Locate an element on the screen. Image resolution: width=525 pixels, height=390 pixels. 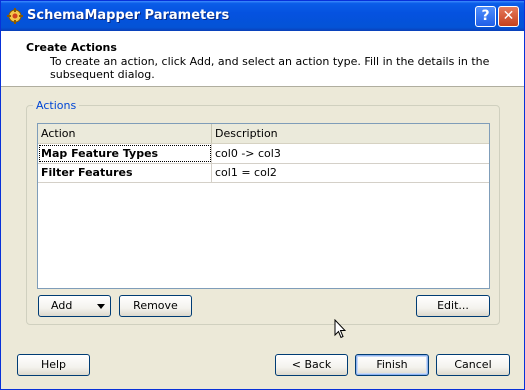
action-cell: Filter Features is located at coordinates (125, 172).